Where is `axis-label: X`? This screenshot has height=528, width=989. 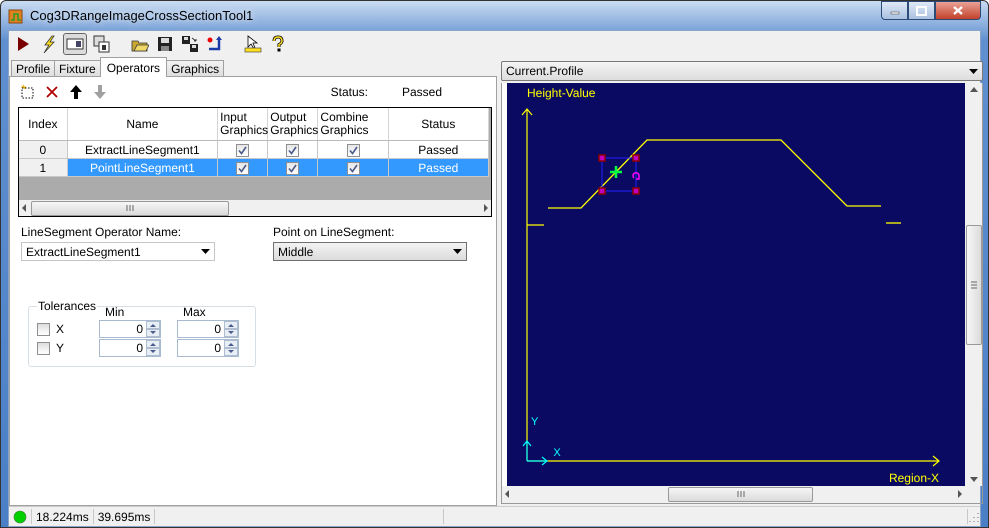 axis-label: X is located at coordinates (557, 453).